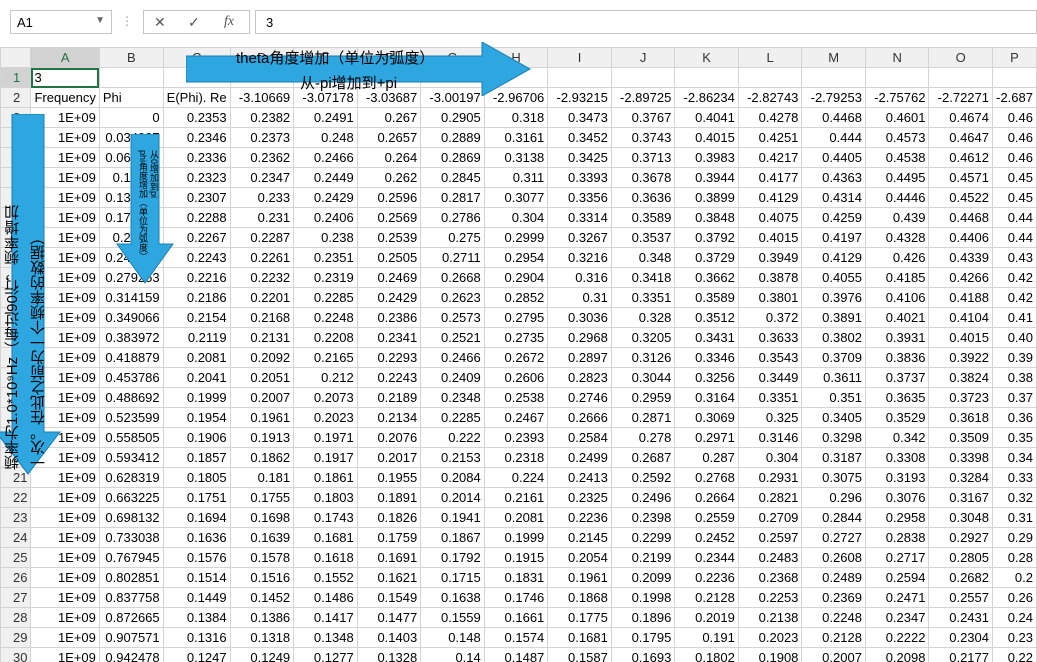 The height and width of the screenshot is (662, 1037). Describe the element at coordinates (706, 237) in the screenshot. I see `cell-K9: 0.3792` at that location.